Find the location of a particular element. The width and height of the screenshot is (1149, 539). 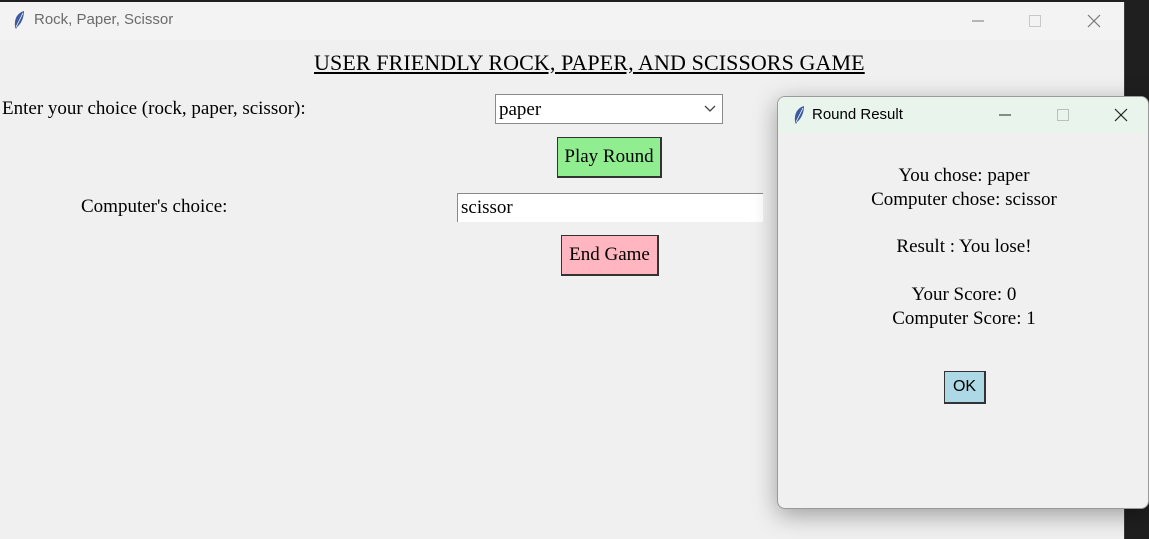

computer-choice-value: scissor is located at coordinates (487, 207).